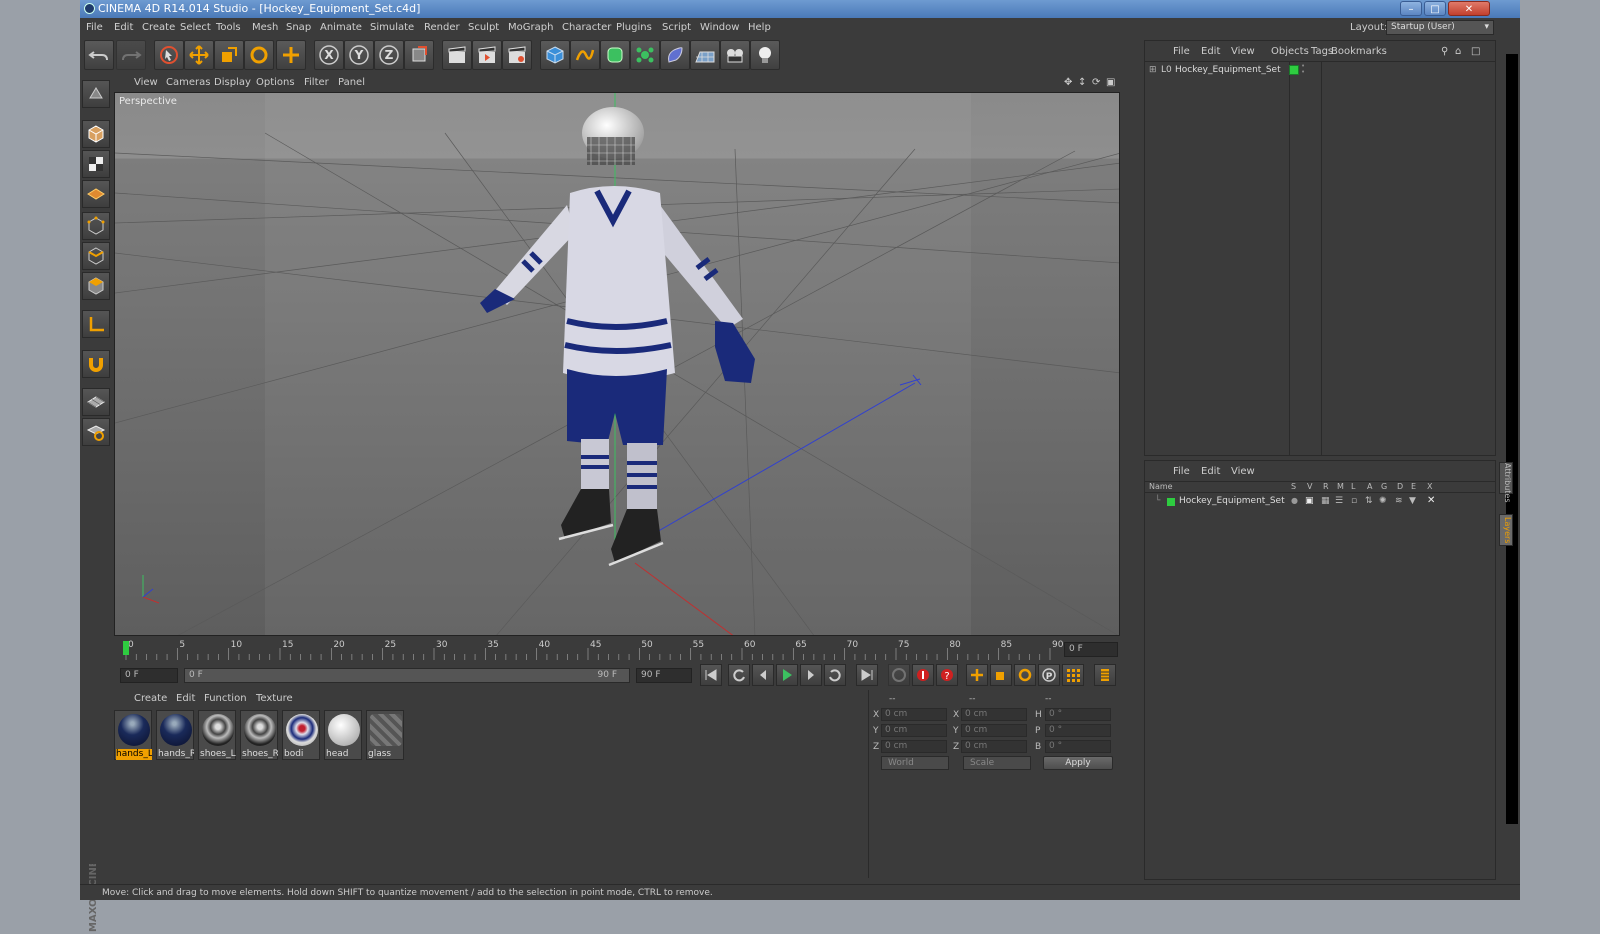 The width and height of the screenshot is (1600, 934). I want to click on layer-menu-file: File, so click(1181, 471).